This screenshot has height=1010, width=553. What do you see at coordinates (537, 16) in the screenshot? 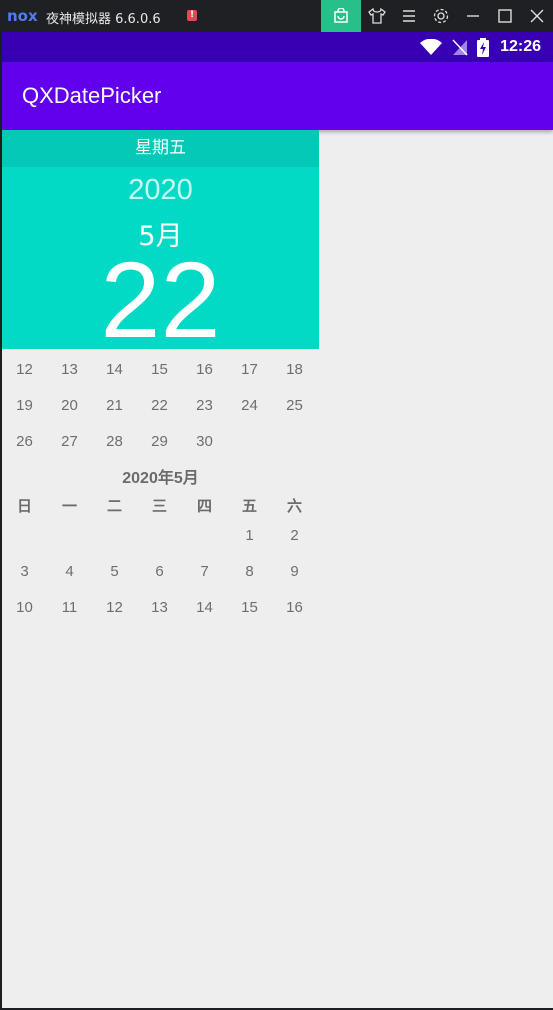
I see `close-icon` at bounding box center [537, 16].